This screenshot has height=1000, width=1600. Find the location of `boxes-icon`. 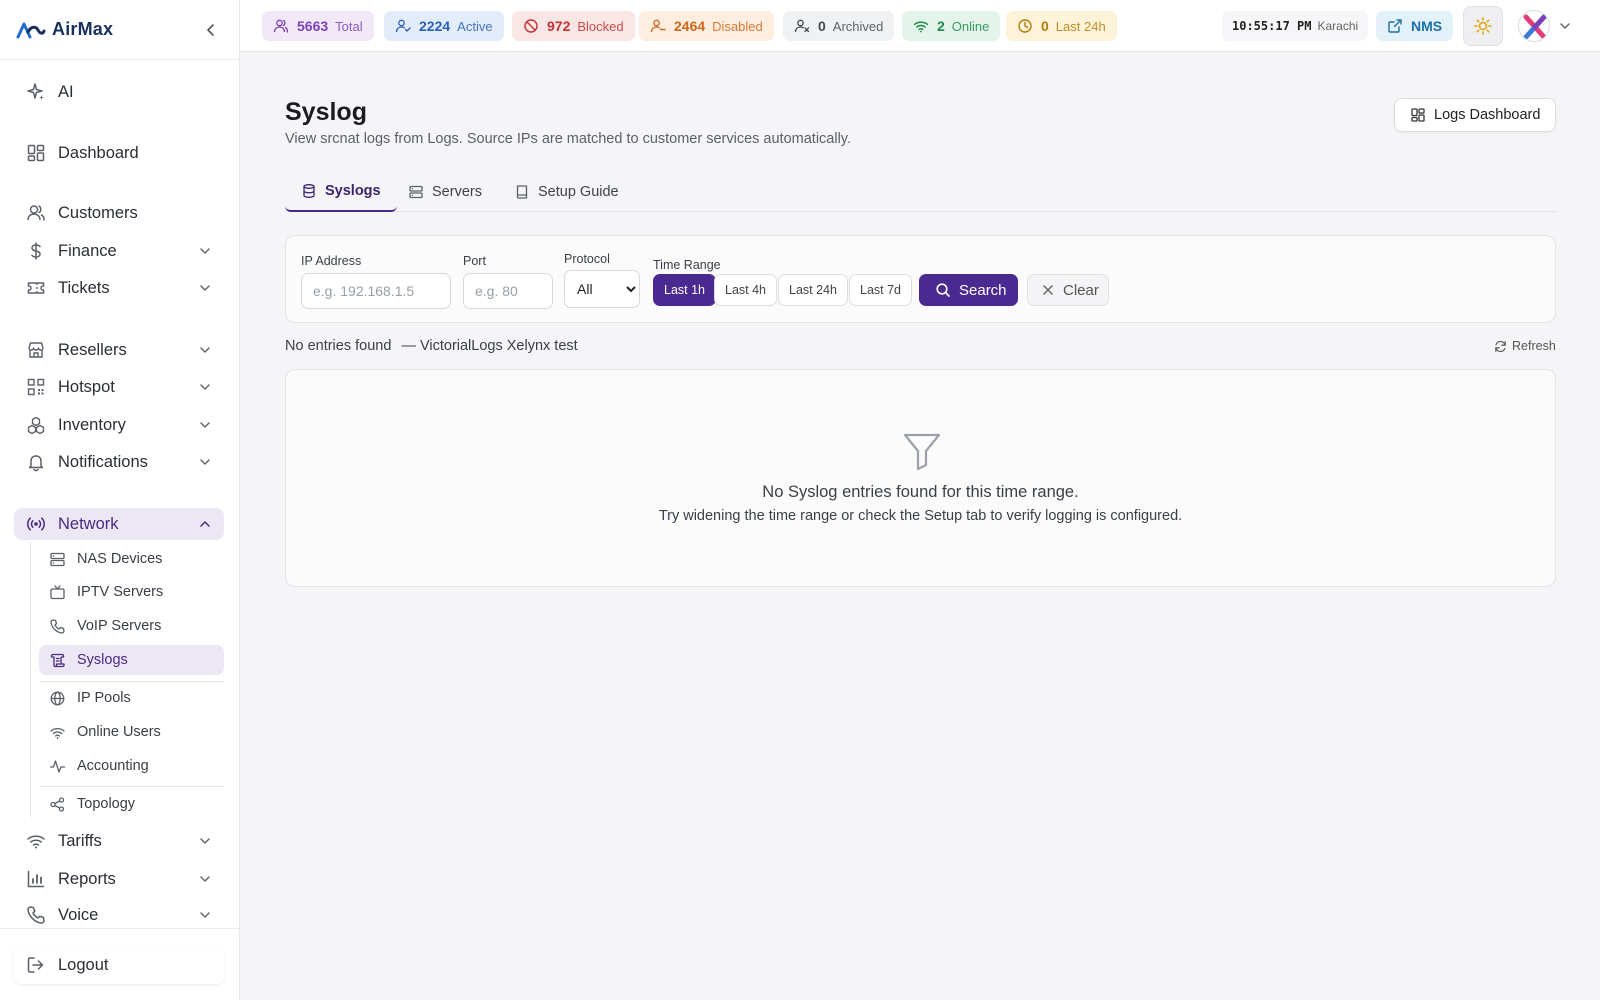

boxes-icon is located at coordinates (36, 425).